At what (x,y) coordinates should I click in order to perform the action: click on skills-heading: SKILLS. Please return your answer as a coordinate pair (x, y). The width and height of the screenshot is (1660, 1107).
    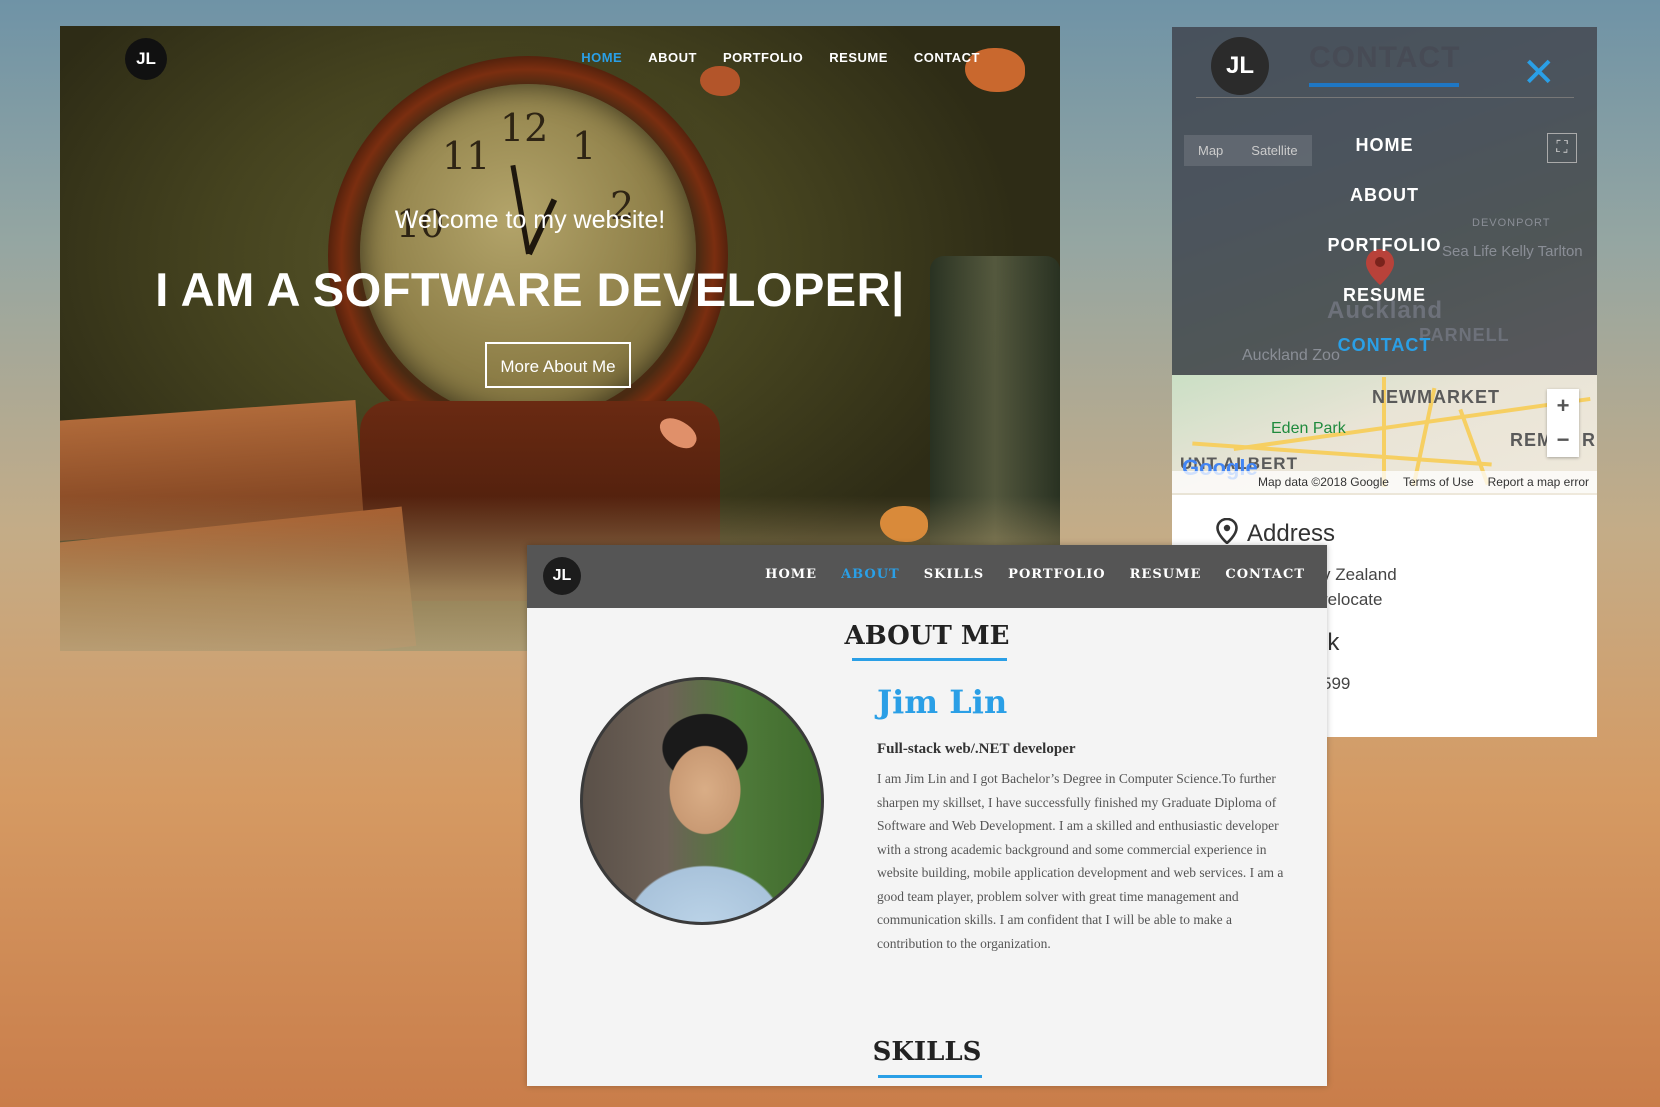
    Looking at the image, I should click on (927, 1052).